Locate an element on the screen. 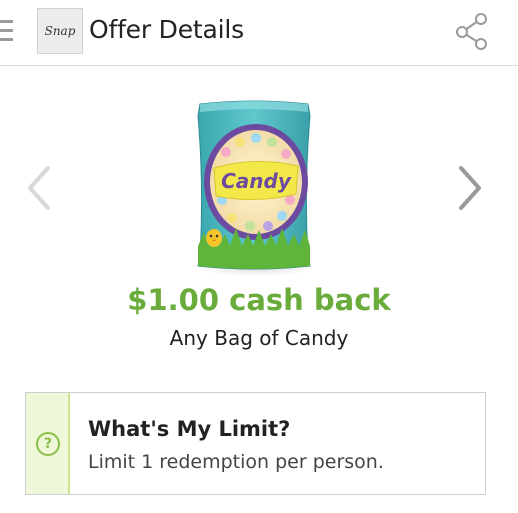  app-logo: Snap is located at coordinates (60, 31).